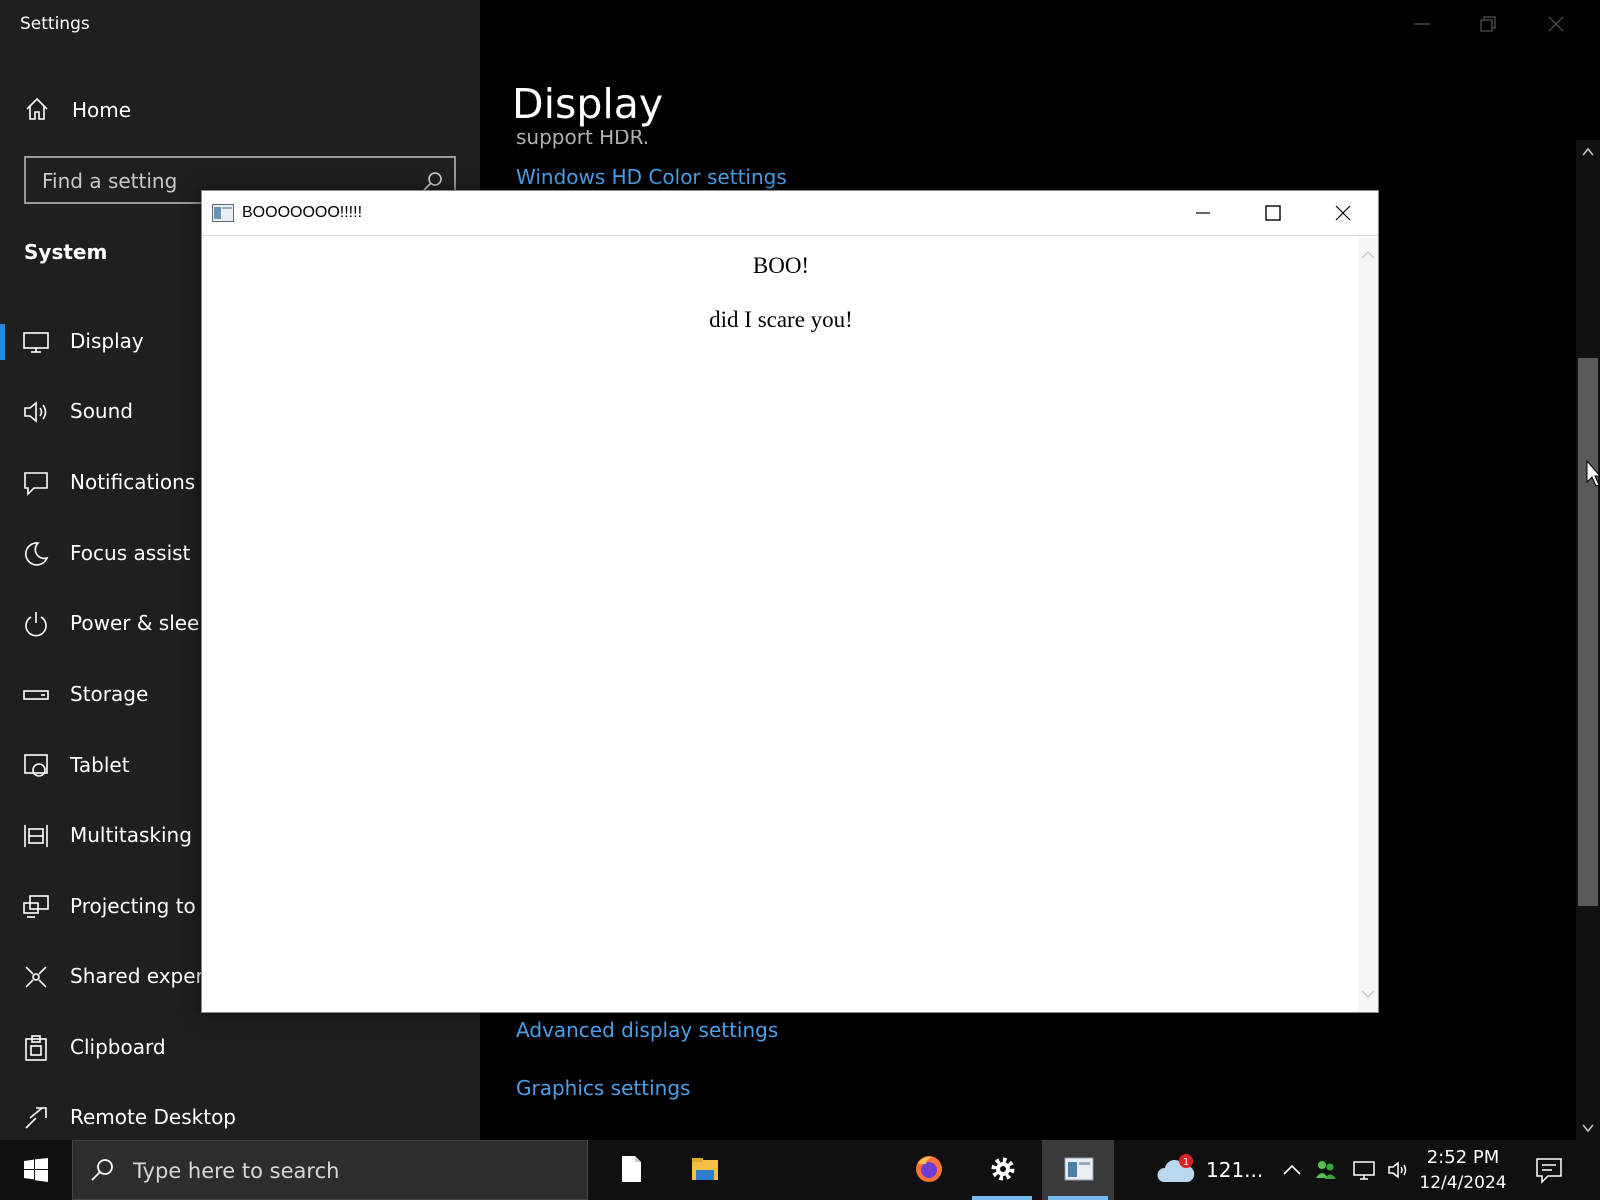 This screenshot has width=1600, height=1200. I want to click on home-nav-item: Home, so click(240, 110).